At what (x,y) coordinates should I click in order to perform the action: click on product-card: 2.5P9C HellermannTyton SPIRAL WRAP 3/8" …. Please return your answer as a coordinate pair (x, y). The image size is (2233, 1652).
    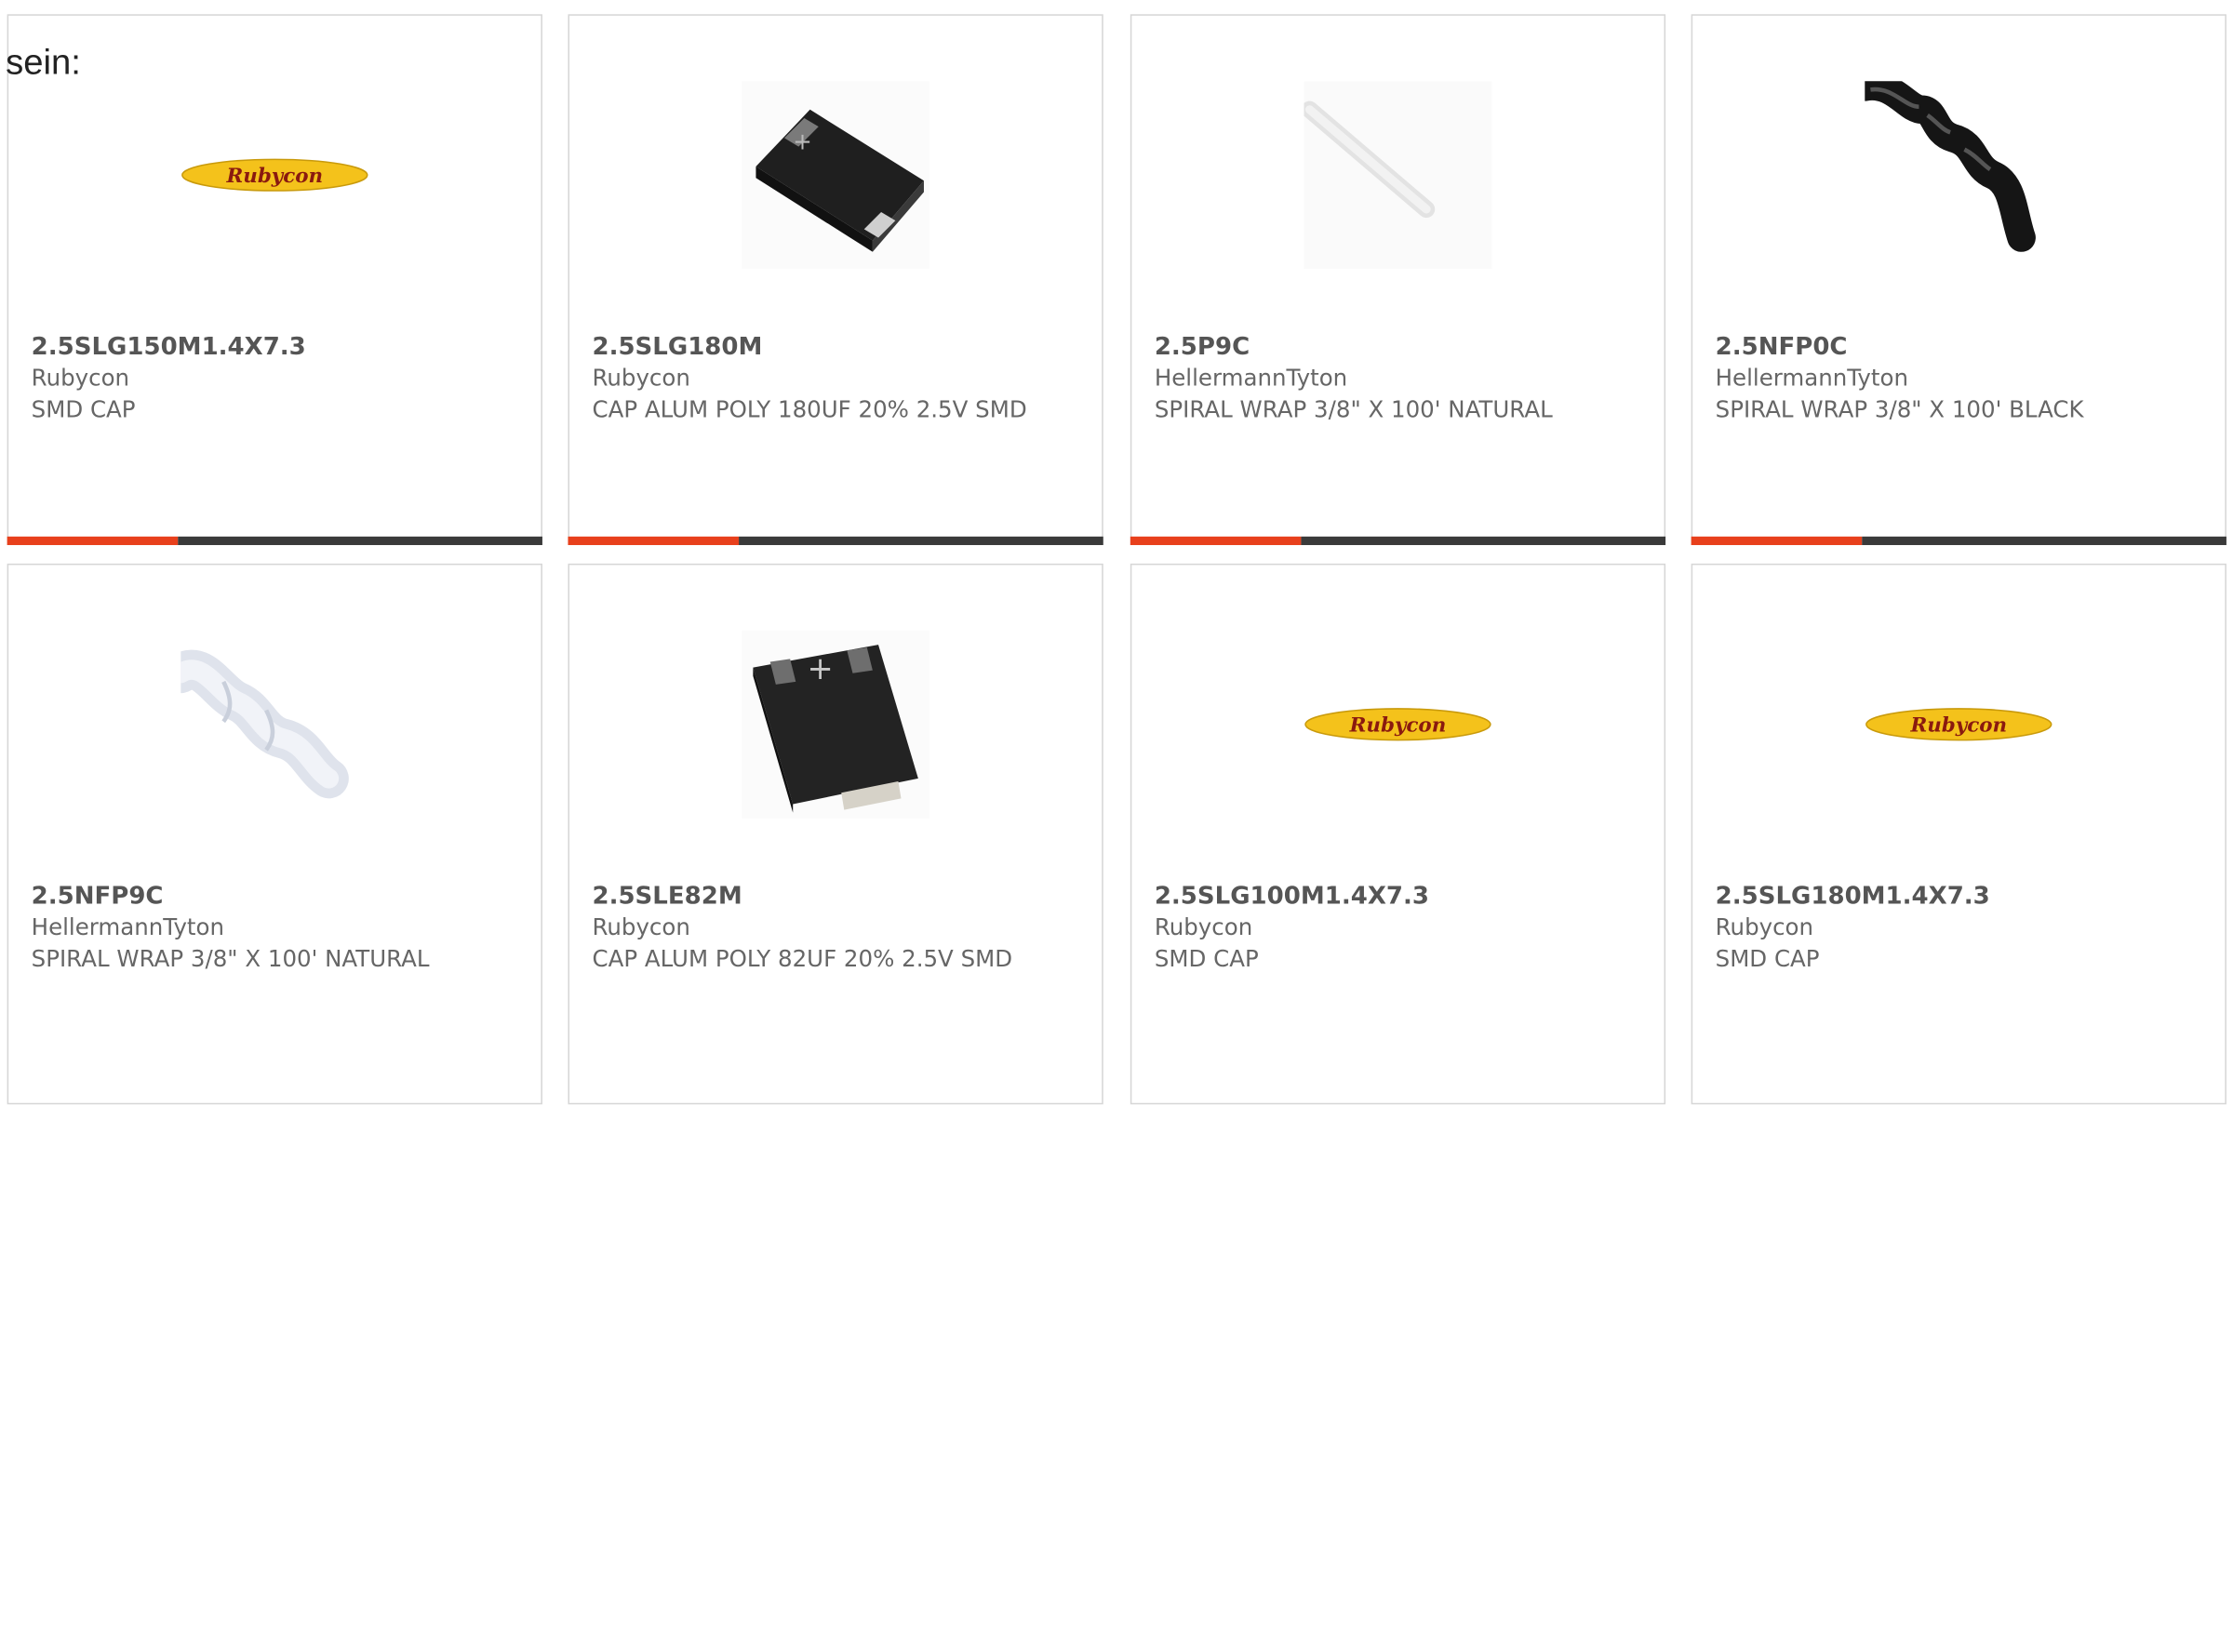
    Looking at the image, I should click on (1398, 279).